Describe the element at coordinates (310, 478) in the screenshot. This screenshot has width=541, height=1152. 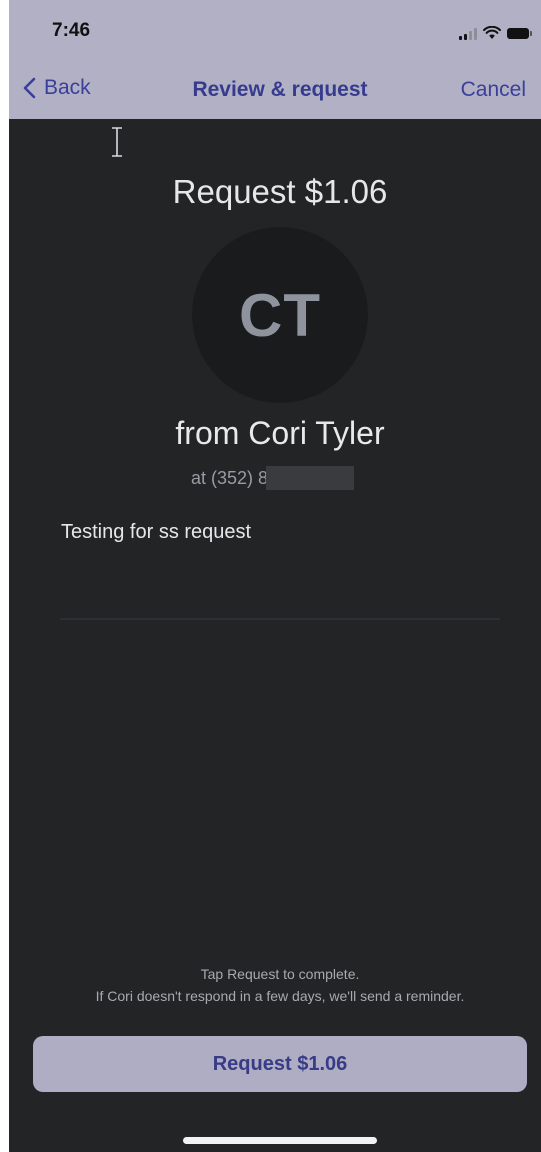
I see `phone-redaction` at that location.